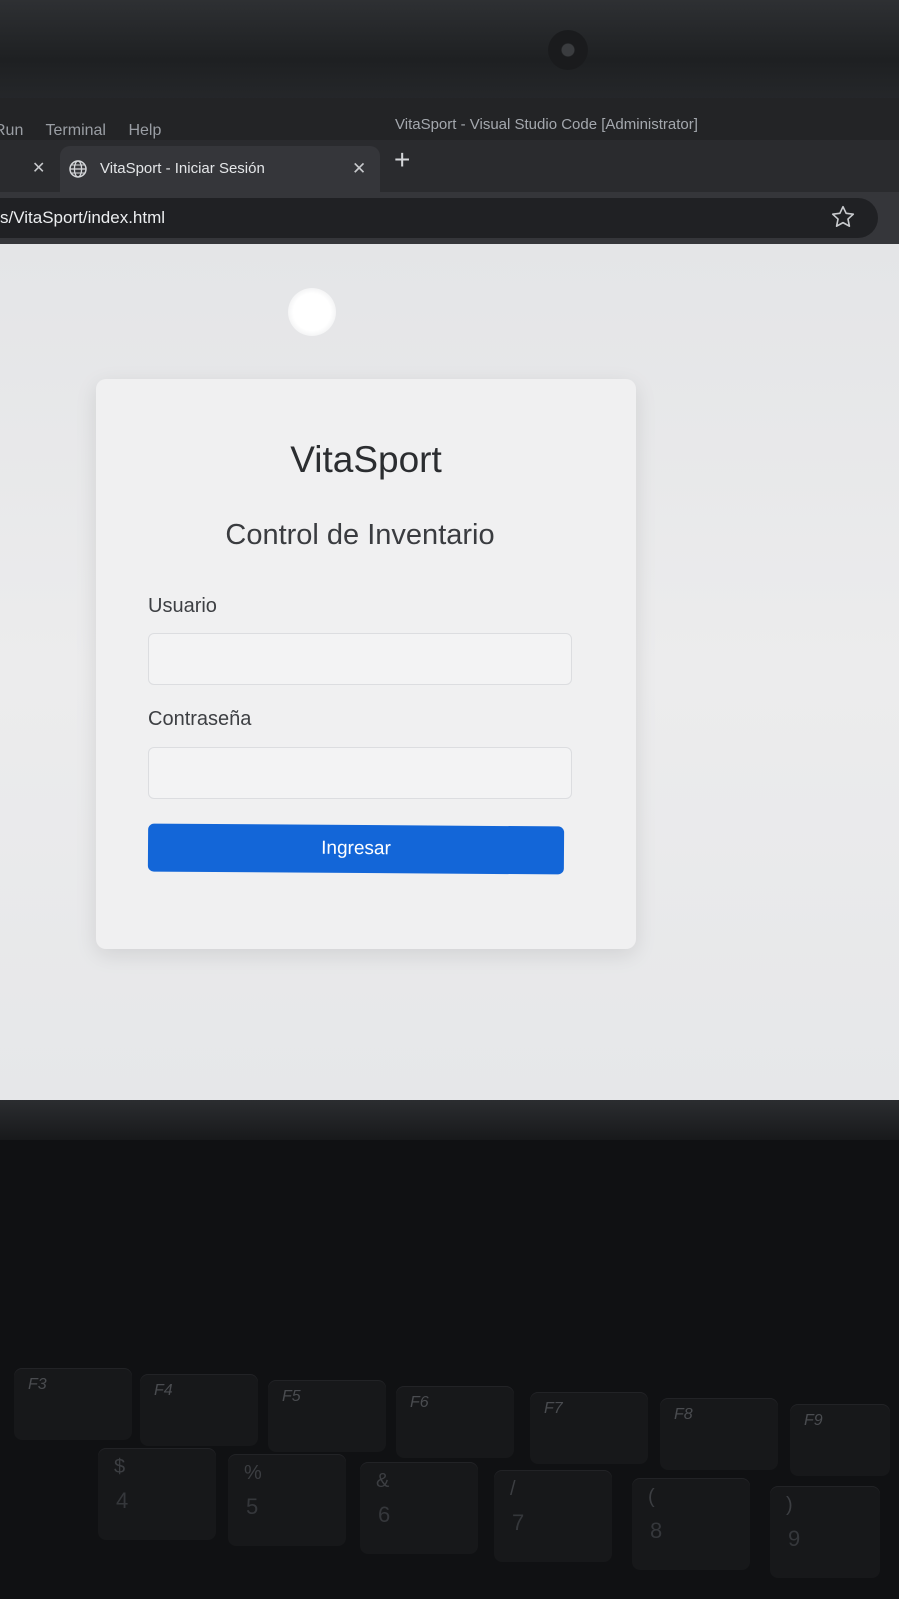 This screenshot has width=899, height=1599. What do you see at coordinates (553, 1516) in the screenshot?
I see `key-7: / 7` at bounding box center [553, 1516].